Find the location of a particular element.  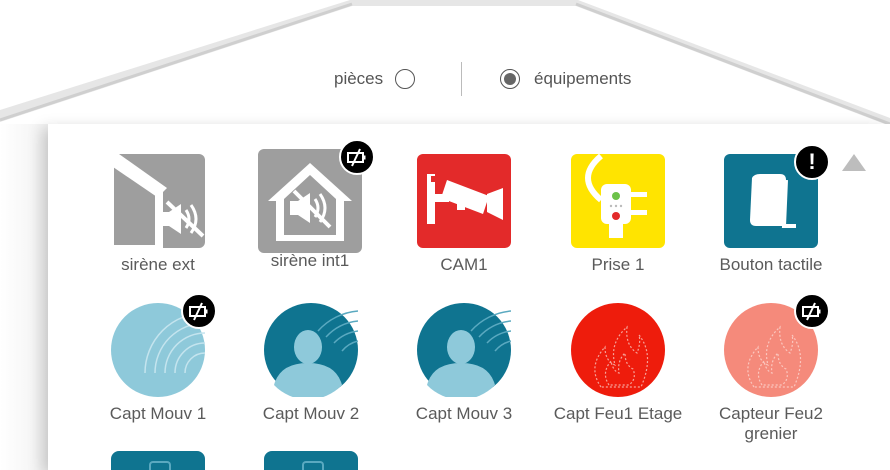

motion-sensor-icon is located at coordinates (164, 345).